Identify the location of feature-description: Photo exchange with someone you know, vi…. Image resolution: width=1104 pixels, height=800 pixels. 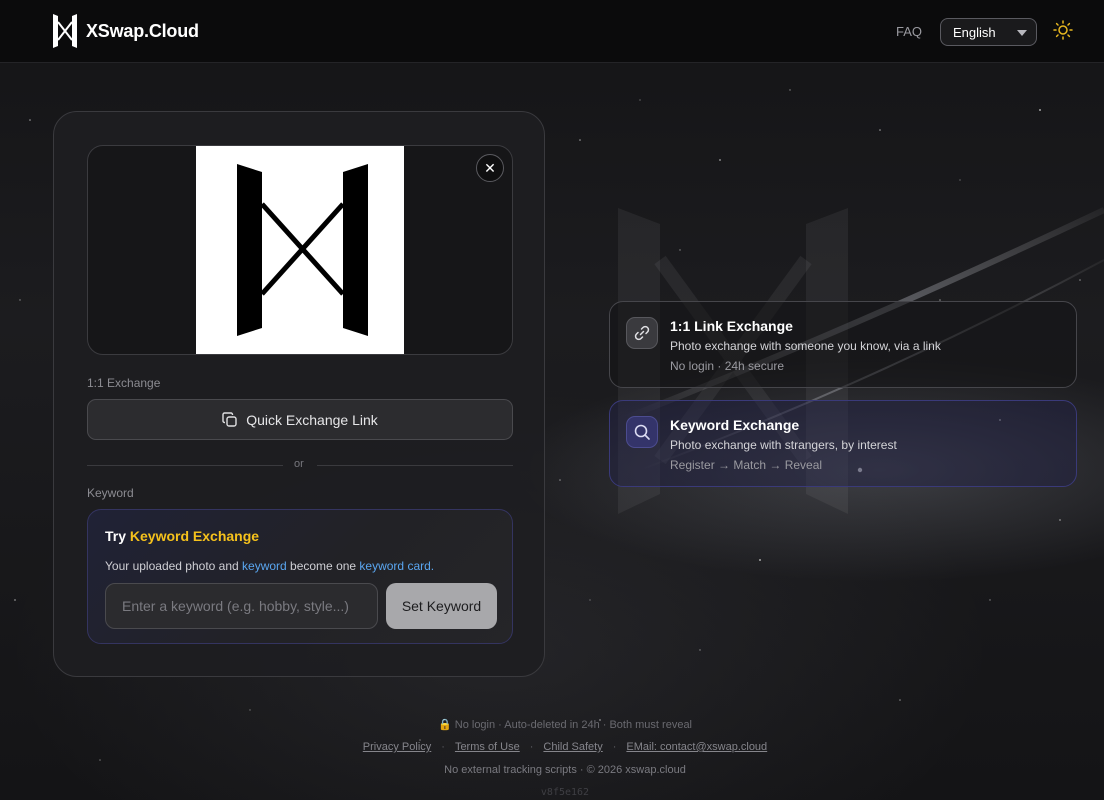
(805, 346).